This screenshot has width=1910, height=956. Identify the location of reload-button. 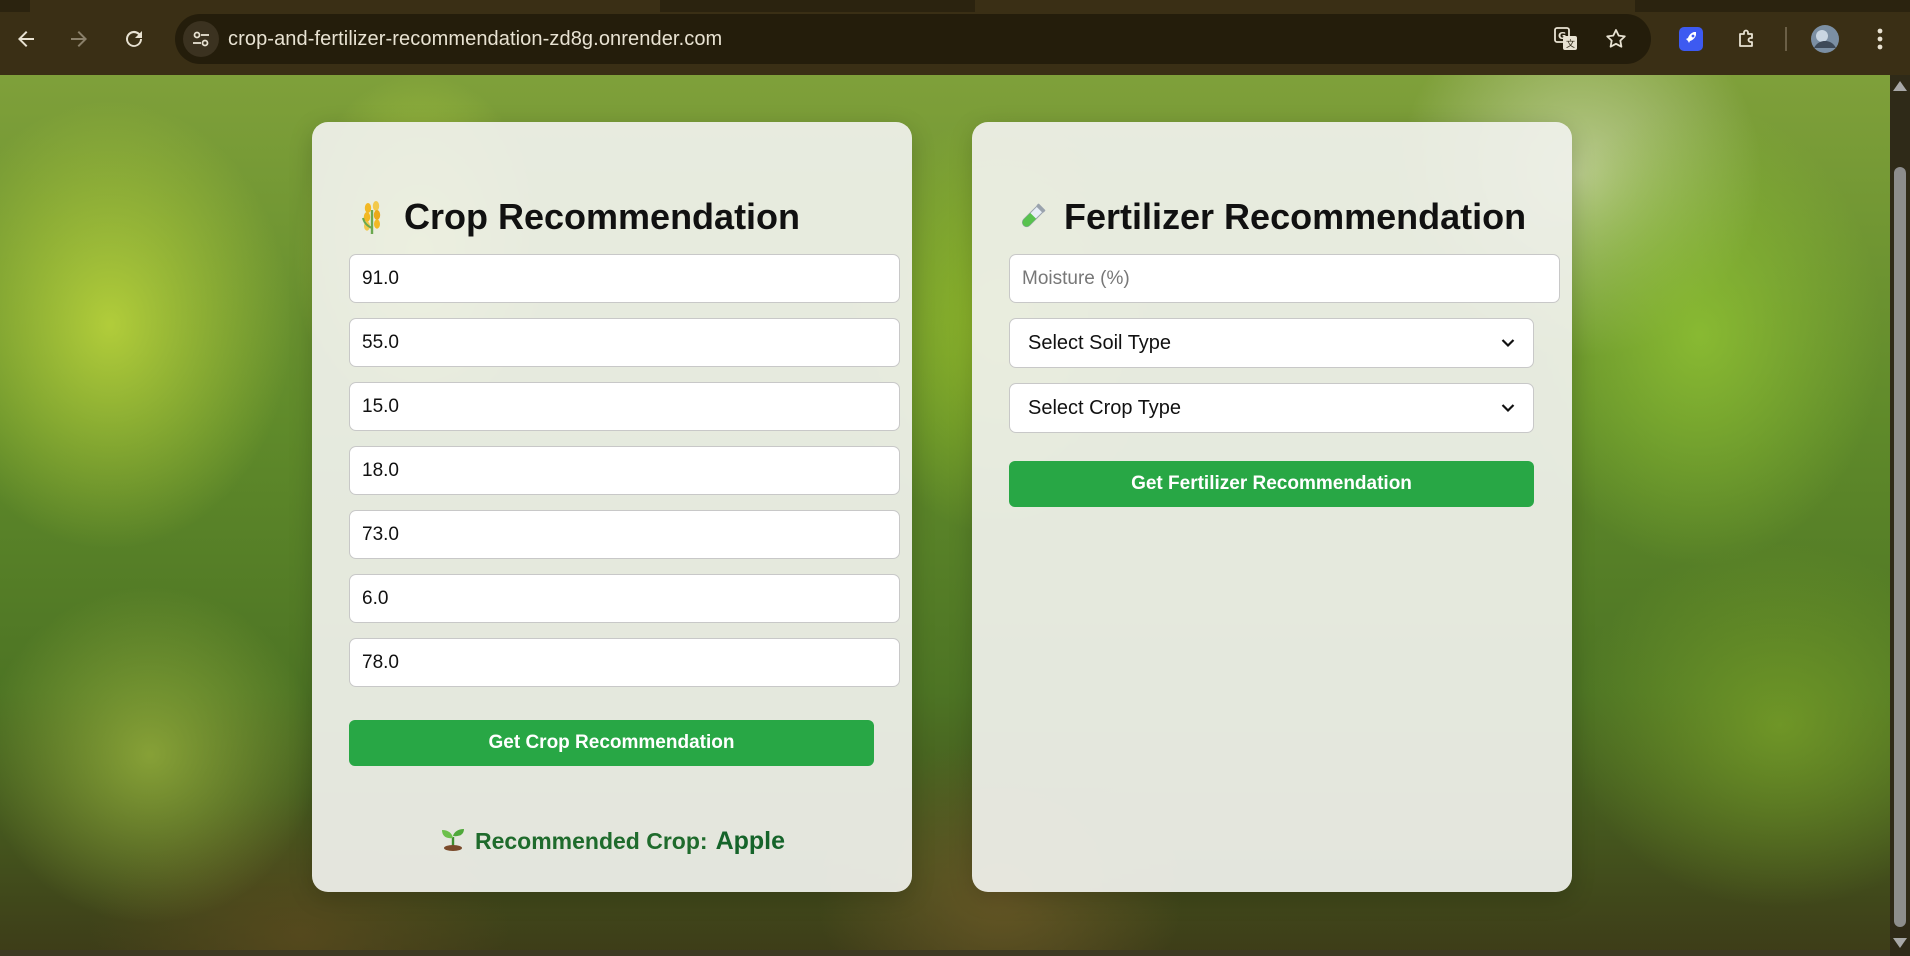
(134, 39).